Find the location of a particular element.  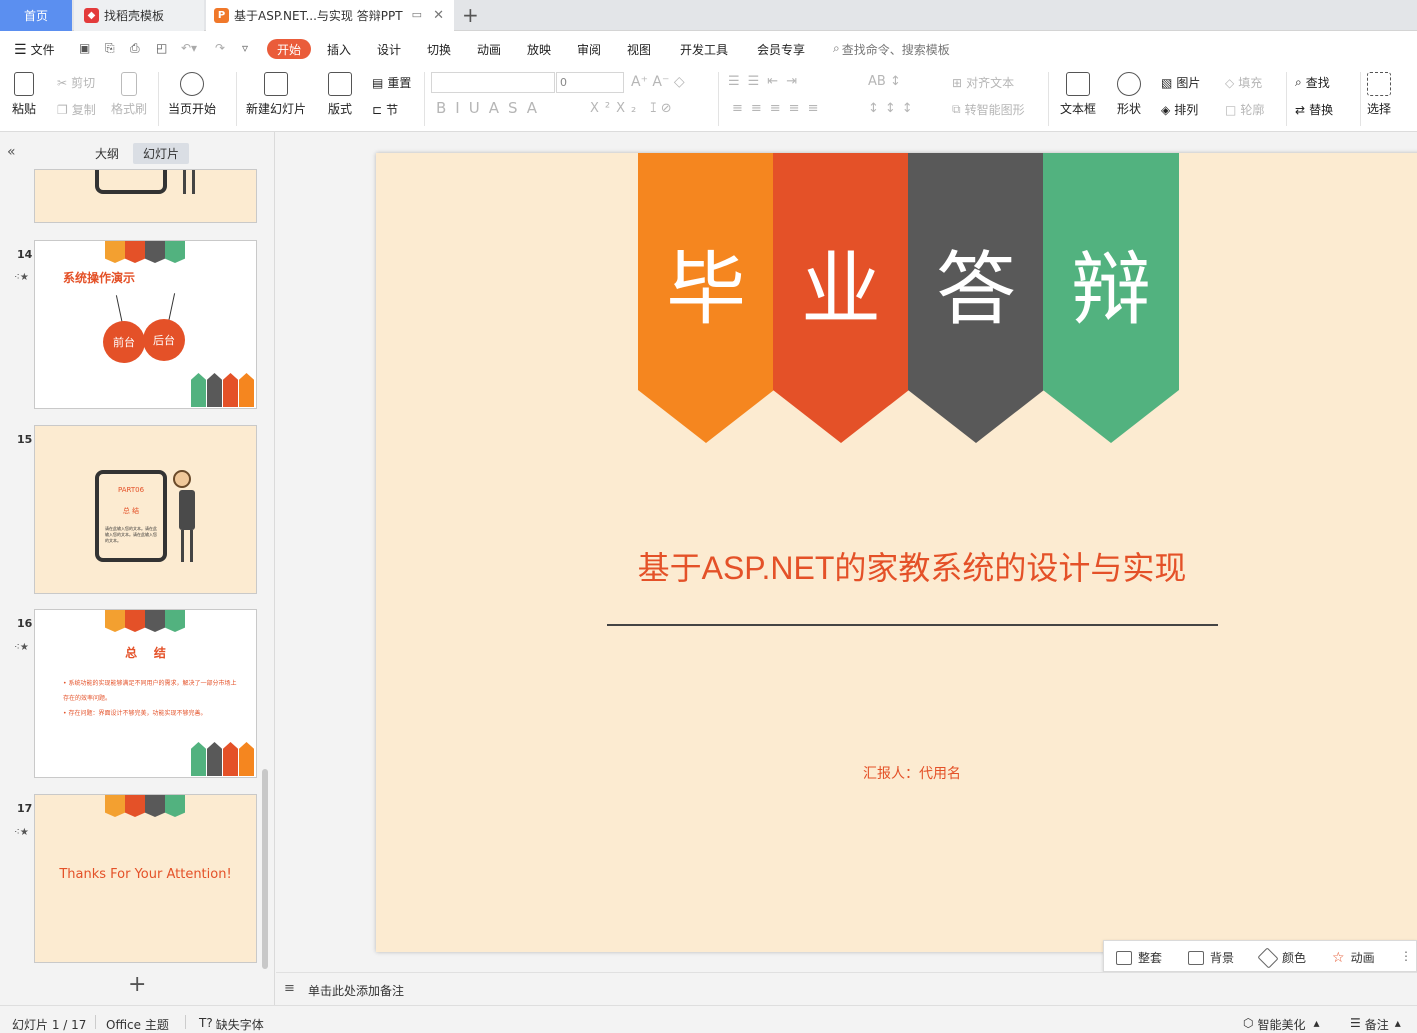

undo-icon: ↶▾ is located at coordinates (189, 48).